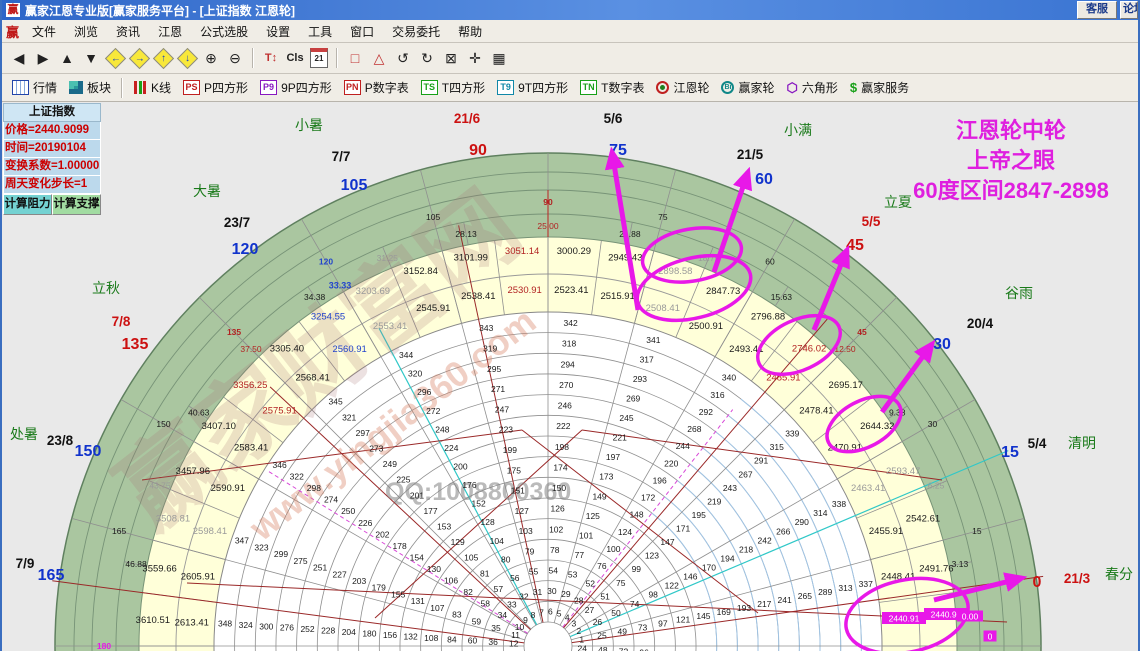  Describe the element at coordinates (583, 647) in the screenshot. I see `svg-text: 24` at that location.